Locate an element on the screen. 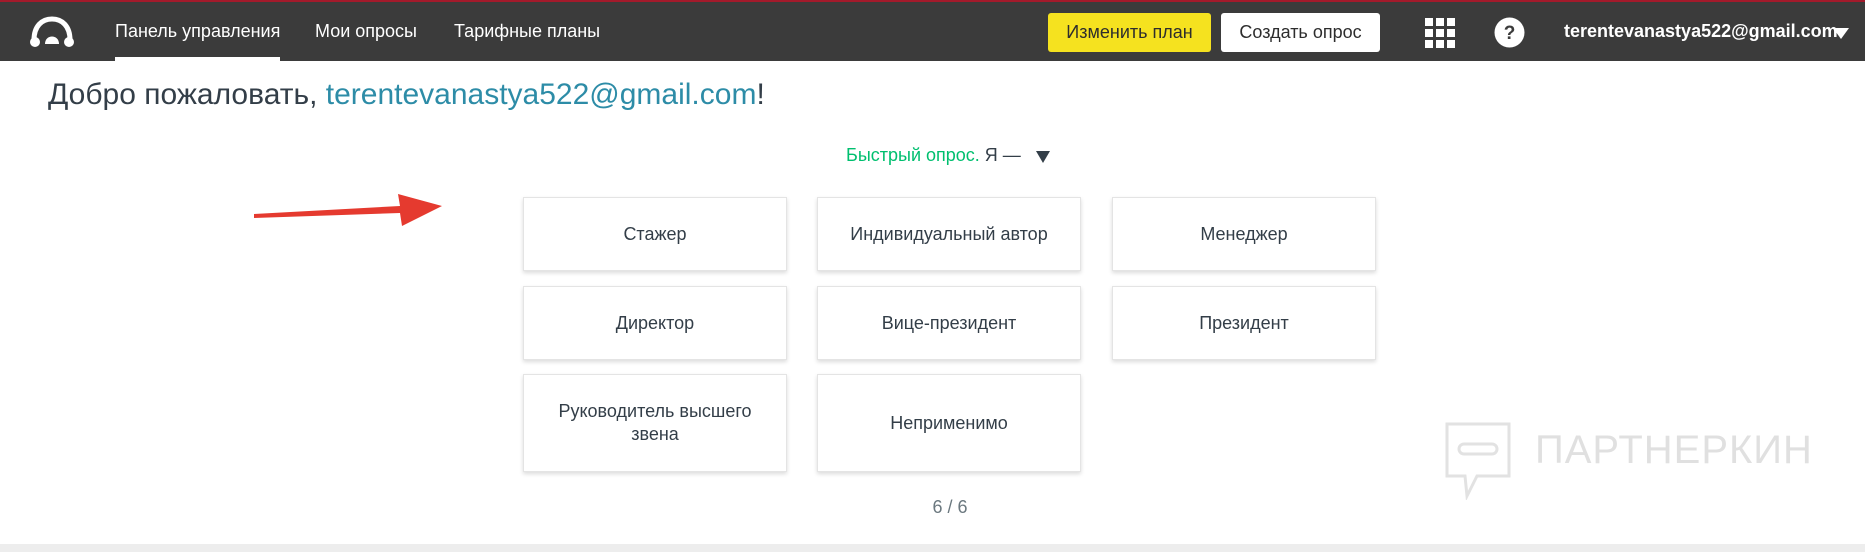 This screenshot has width=1865, height=552. account-menu: terentevanastya522@gmail.com is located at coordinates (1701, 31).